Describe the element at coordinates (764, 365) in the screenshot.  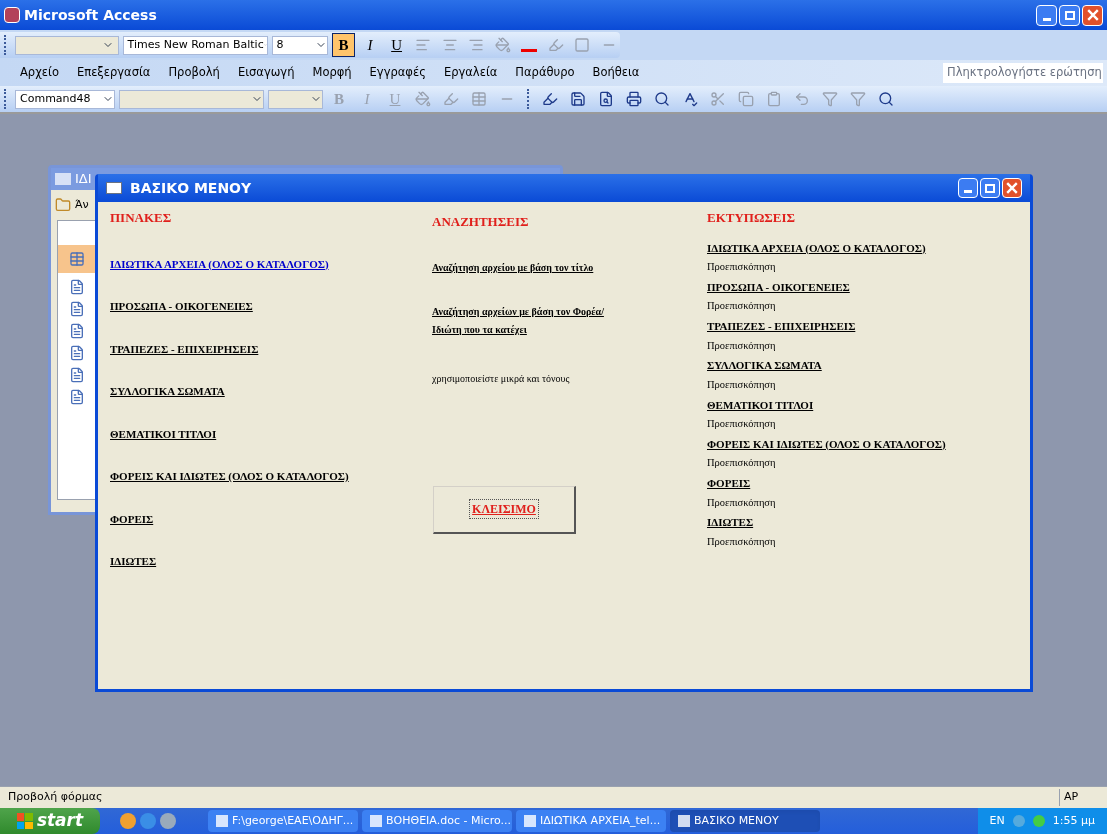
I see `report-link: ΣΥΛΛΟΓΙΚΑ ΣΩΜΑΤΑ` at that location.